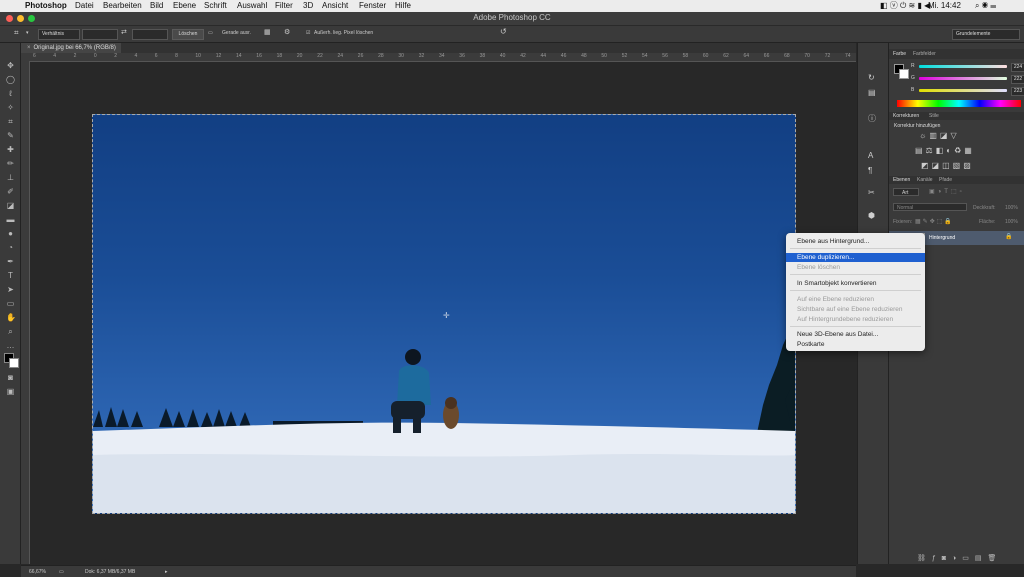 The width and height of the screenshot is (1024, 577). I want to click on menu-ebene: Ebene, so click(184, 6).